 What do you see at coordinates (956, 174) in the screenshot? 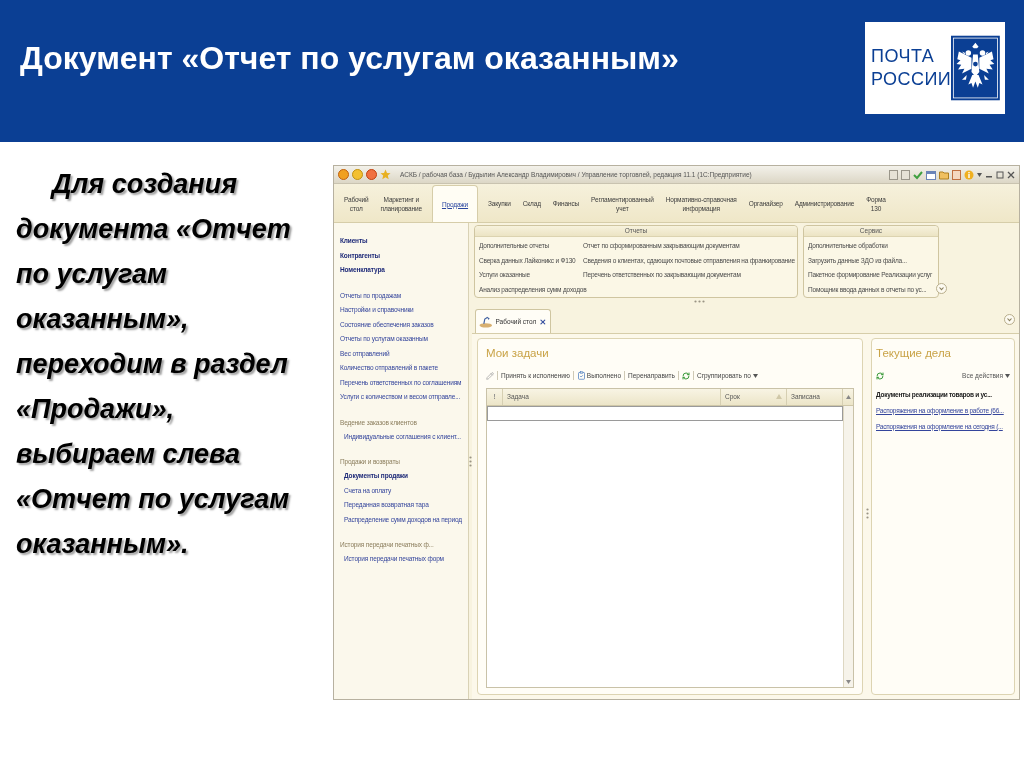
I see `square-icon` at bounding box center [956, 174].